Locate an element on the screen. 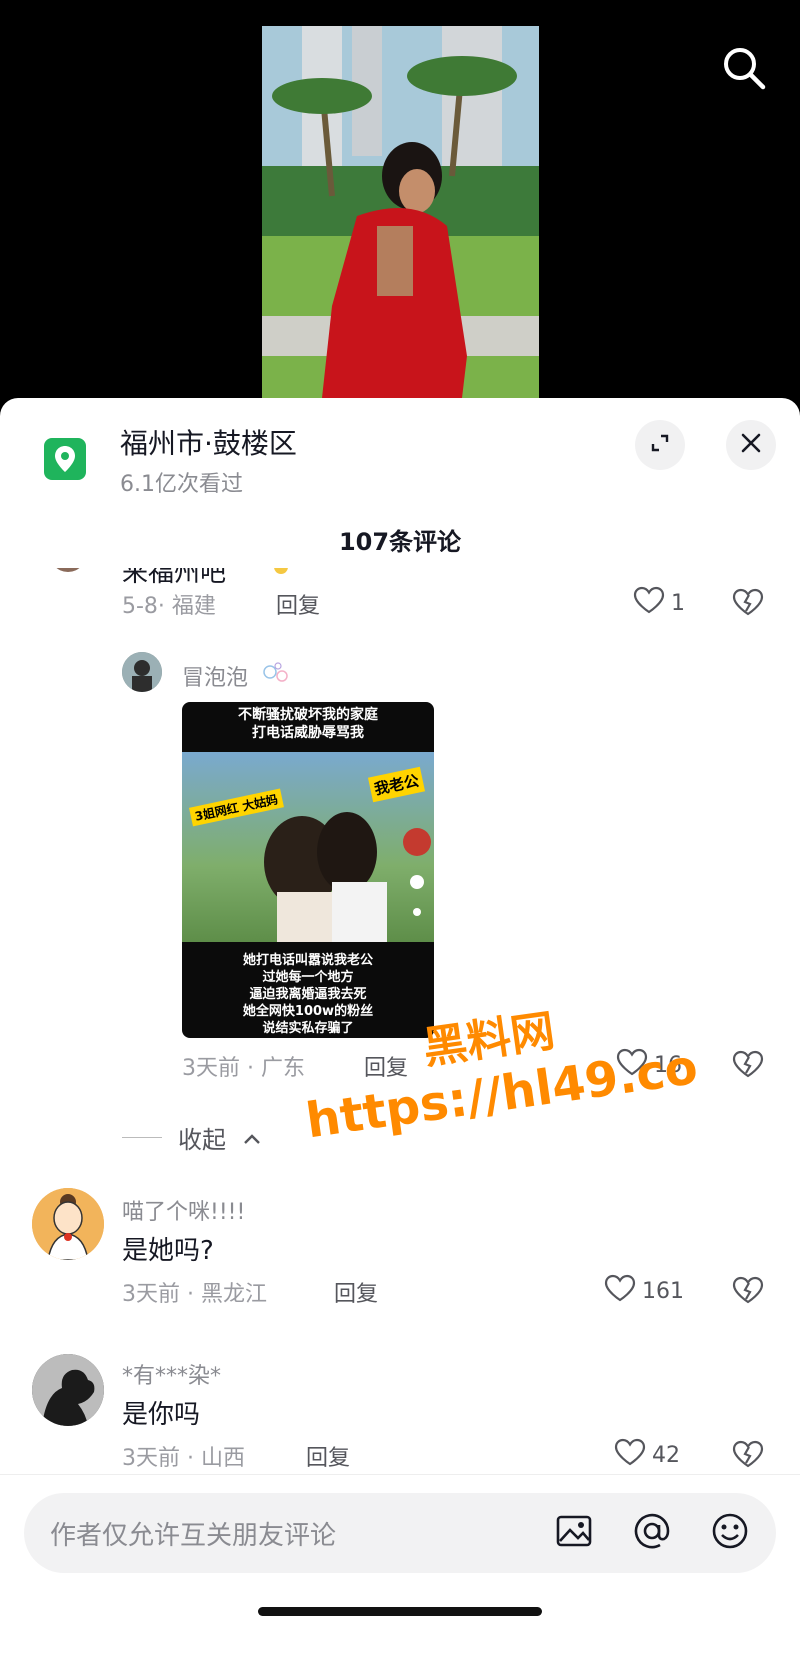 This screenshot has height=1663, width=800. image-caption-bottom: 她全网快100w的粉丝 is located at coordinates (308, 1011).